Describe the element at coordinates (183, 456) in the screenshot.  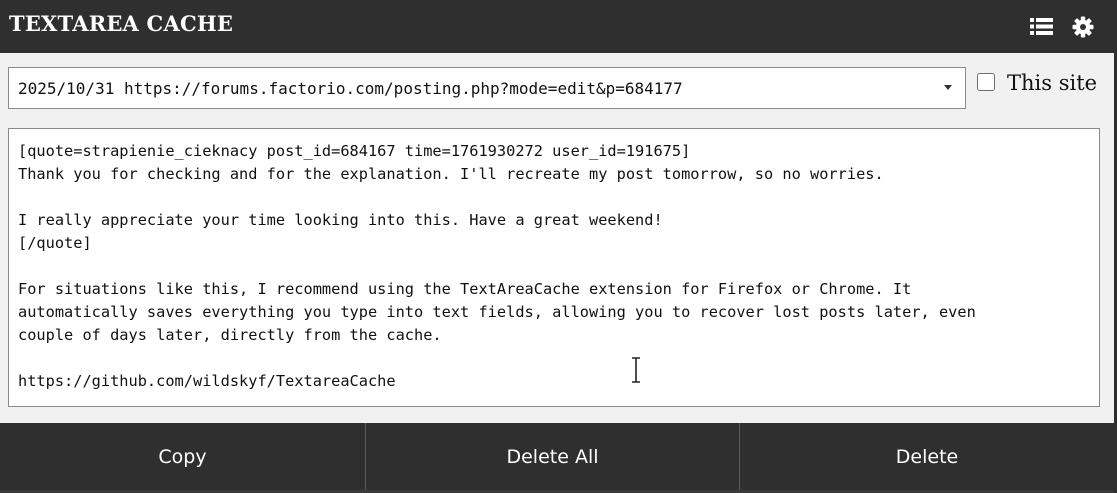
I see `copy-button: Copy` at that location.